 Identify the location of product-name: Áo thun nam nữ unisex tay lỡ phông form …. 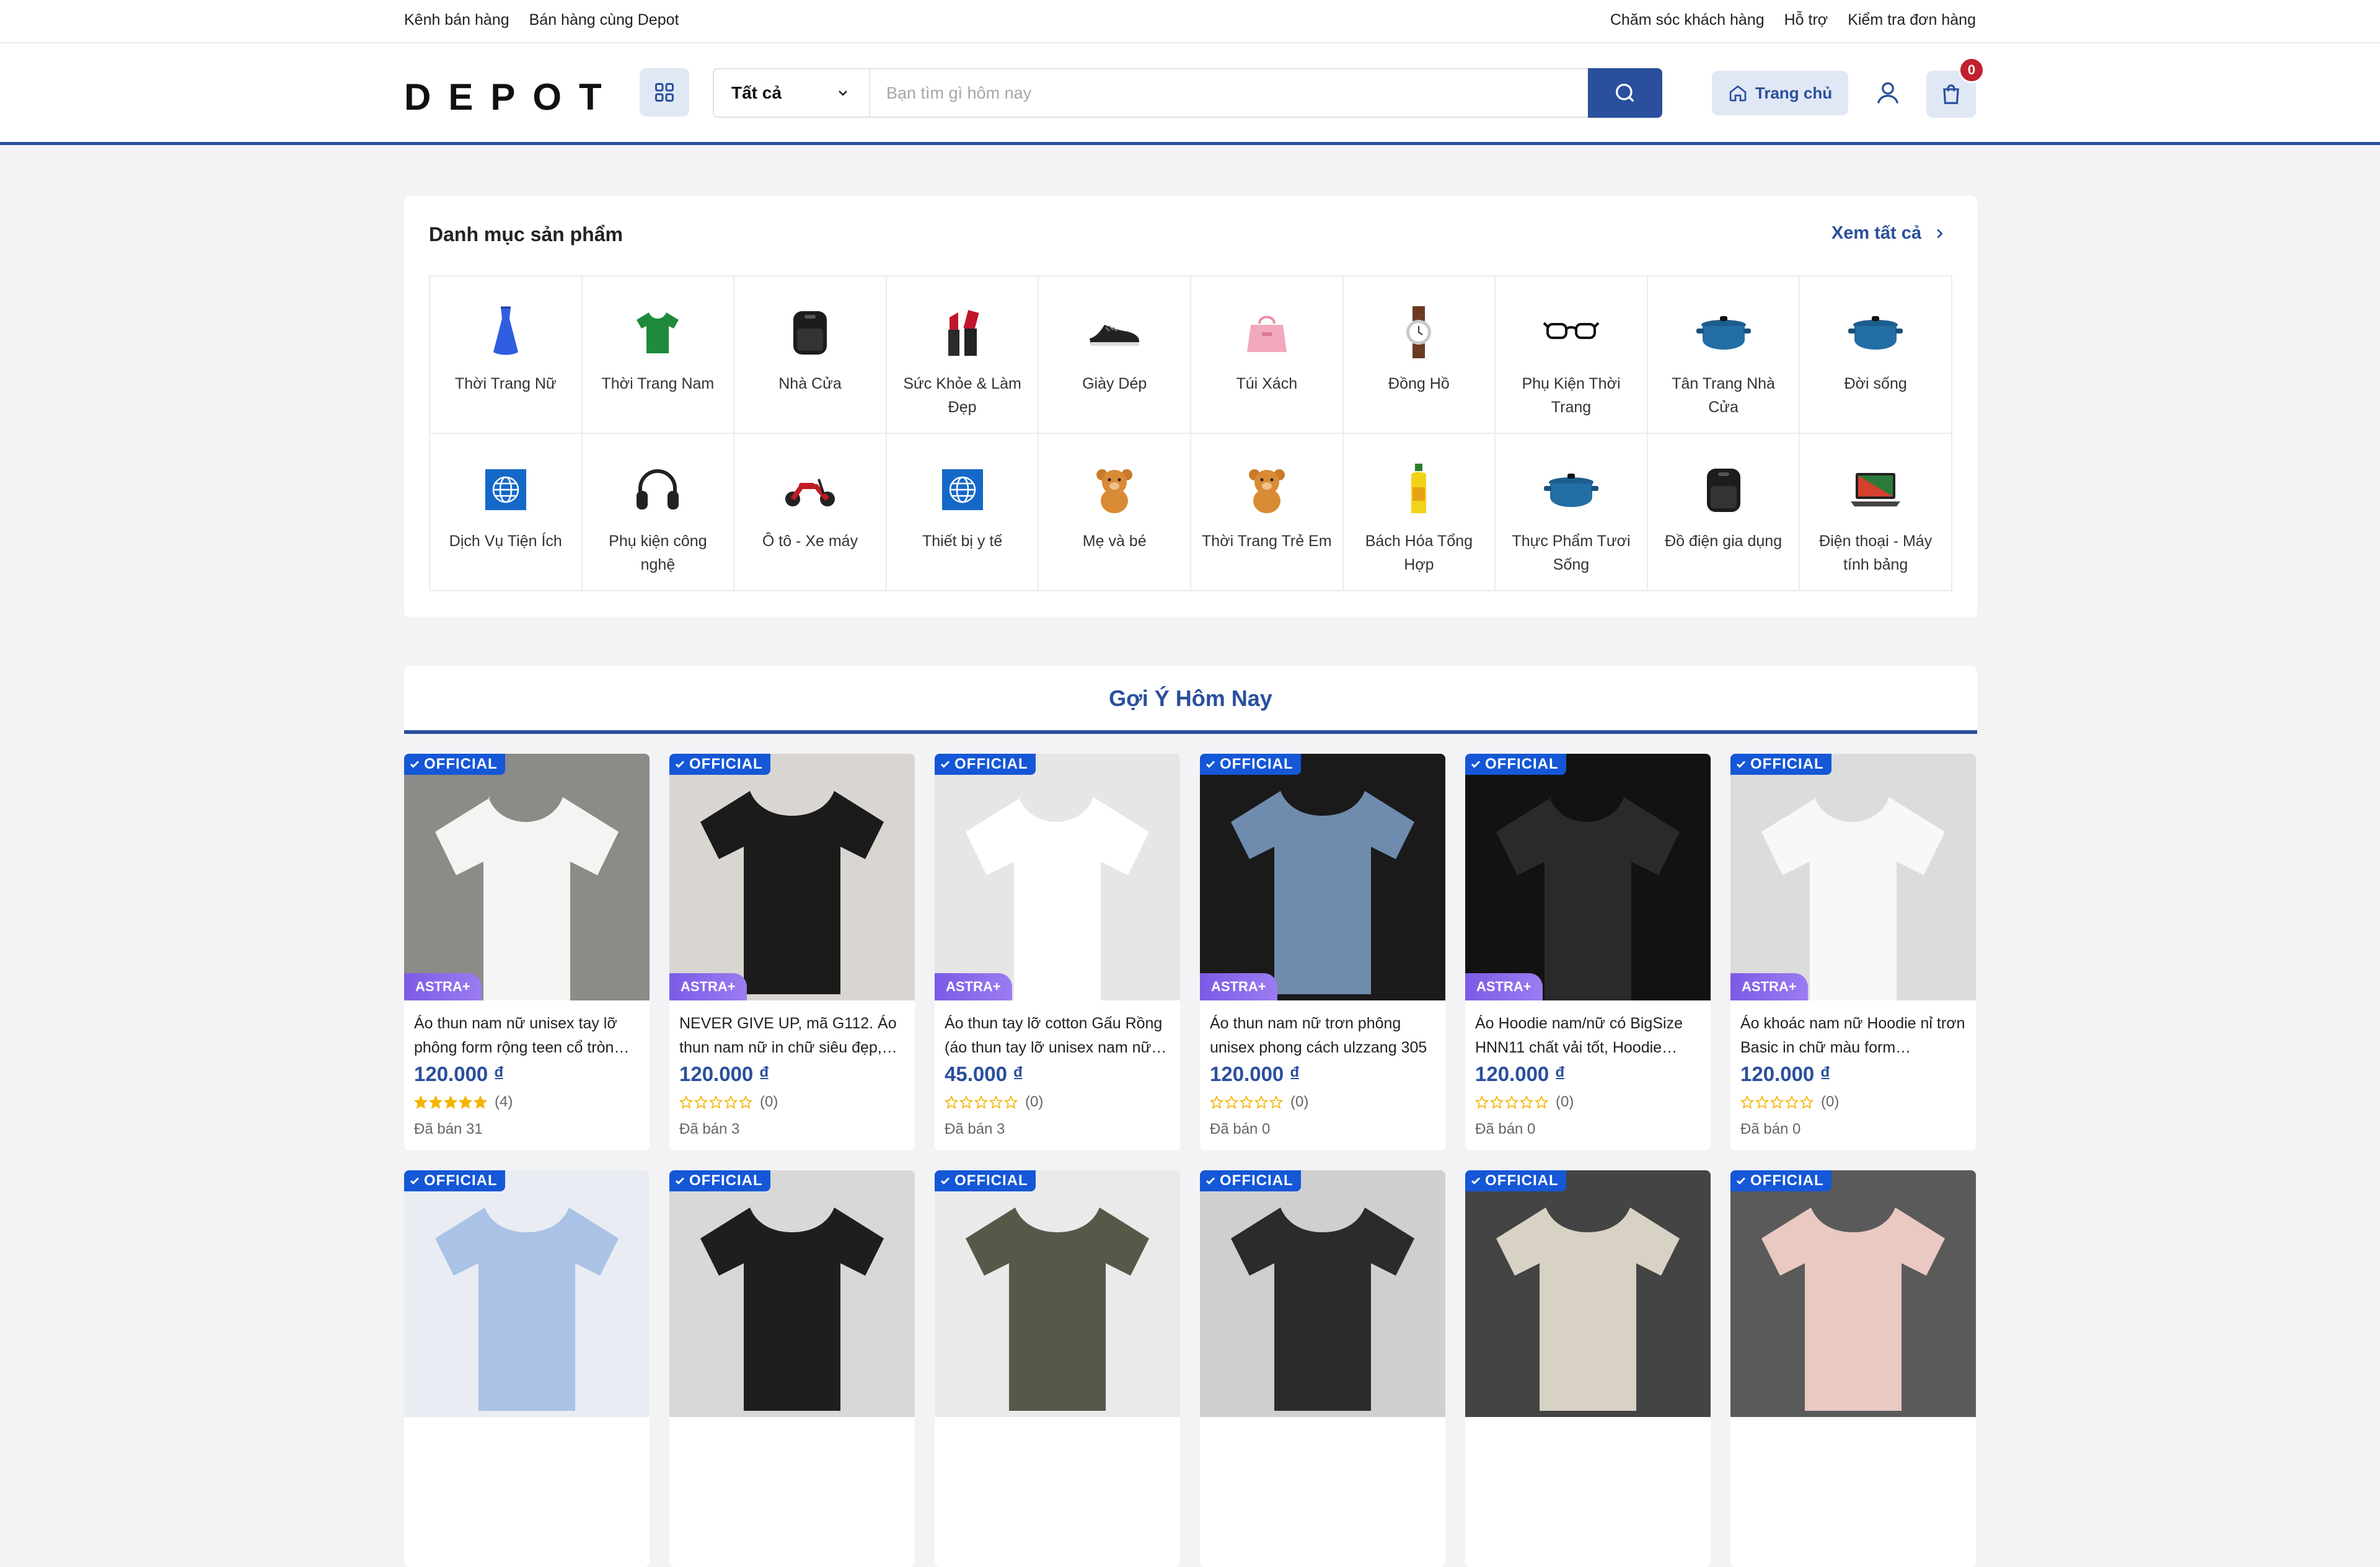
(527, 1036).